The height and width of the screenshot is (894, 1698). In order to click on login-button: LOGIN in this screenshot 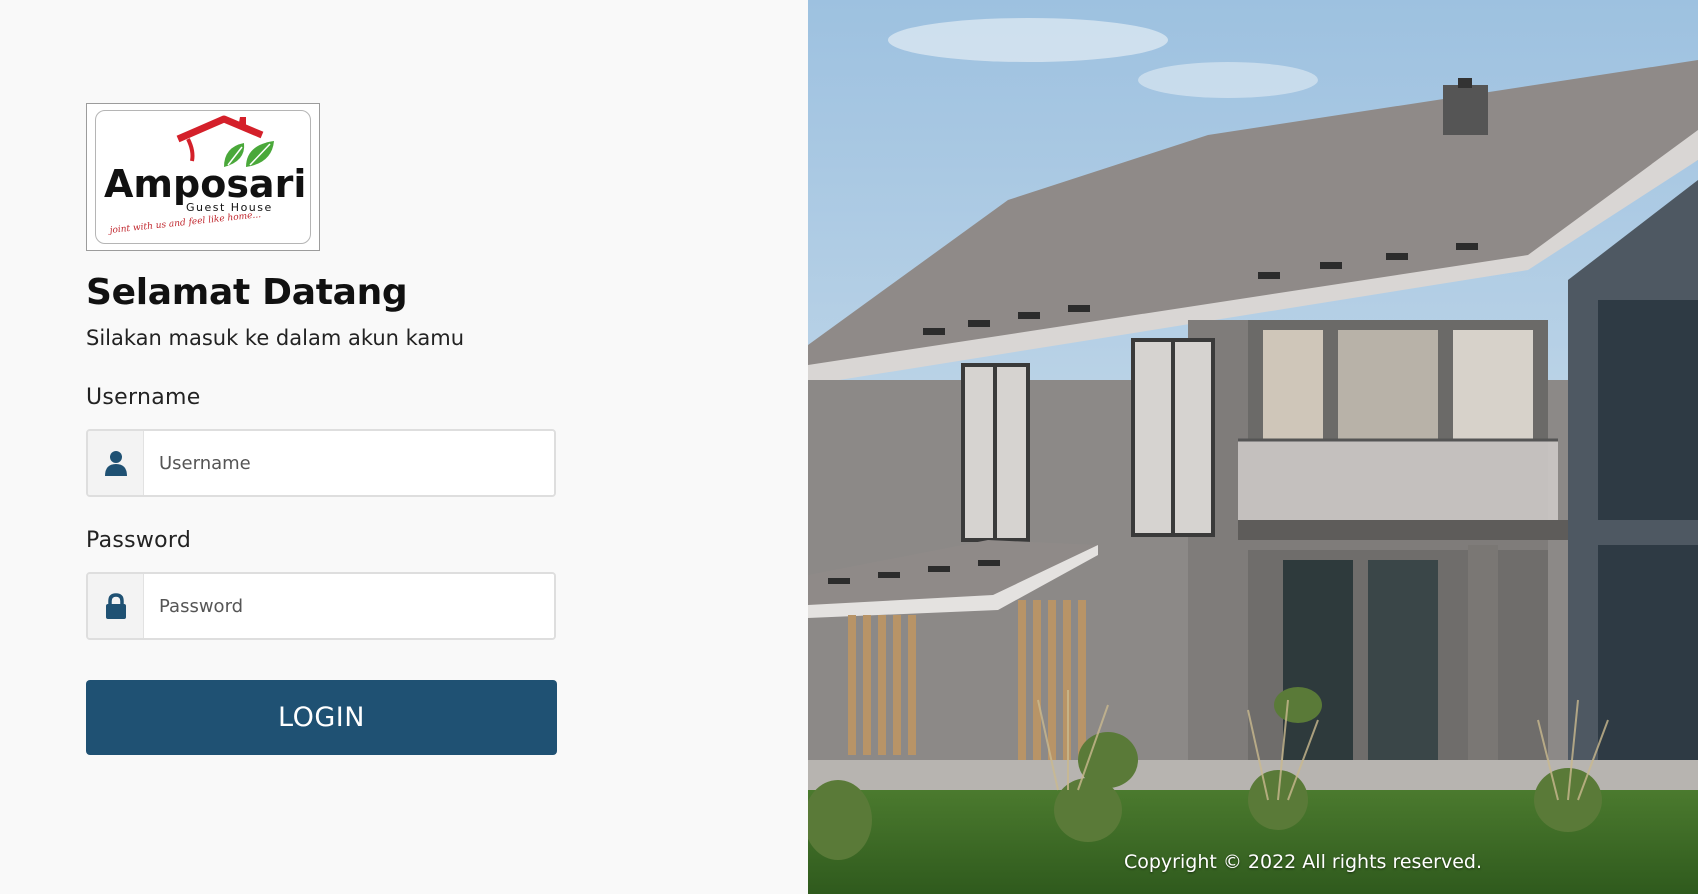, I will do `click(321, 717)`.